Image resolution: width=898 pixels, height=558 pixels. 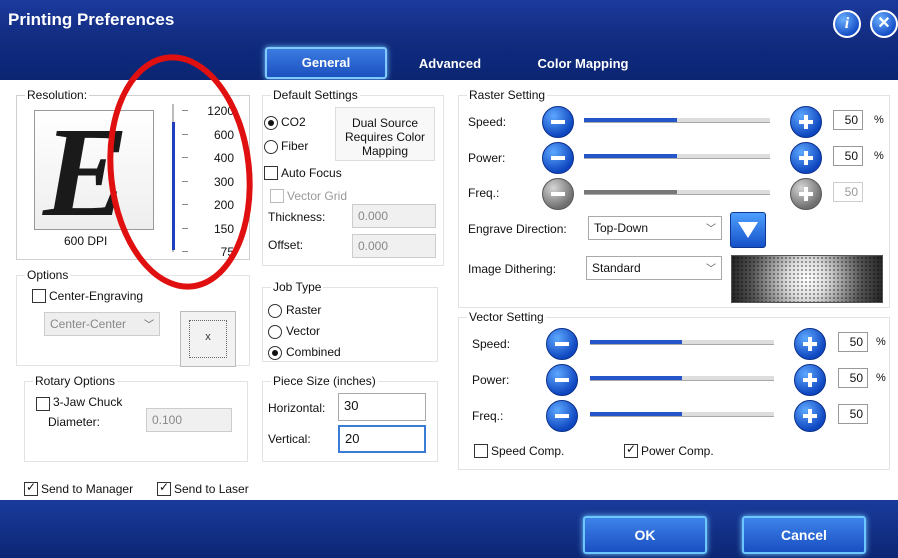 What do you see at coordinates (275, 353) in the screenshot?
I see `combined-radio` at bounding box center [275, 353].